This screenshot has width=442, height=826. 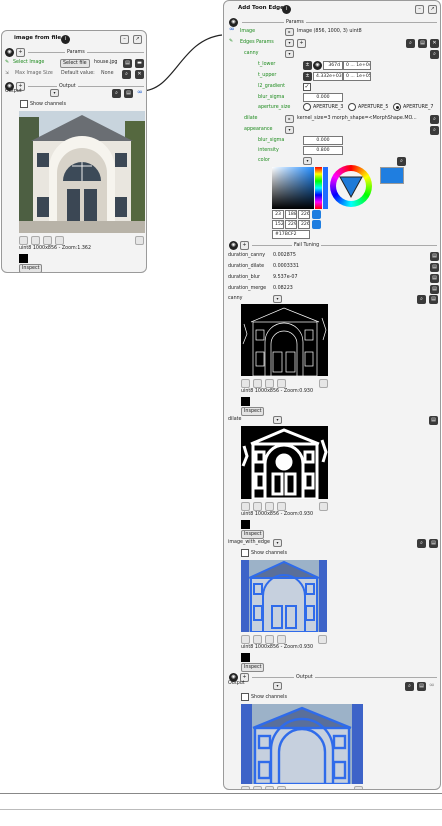 What do you see at coordinates (284, 340) in the screenshot?
I see `canny-edge-image` at bounding box center [284, 340].